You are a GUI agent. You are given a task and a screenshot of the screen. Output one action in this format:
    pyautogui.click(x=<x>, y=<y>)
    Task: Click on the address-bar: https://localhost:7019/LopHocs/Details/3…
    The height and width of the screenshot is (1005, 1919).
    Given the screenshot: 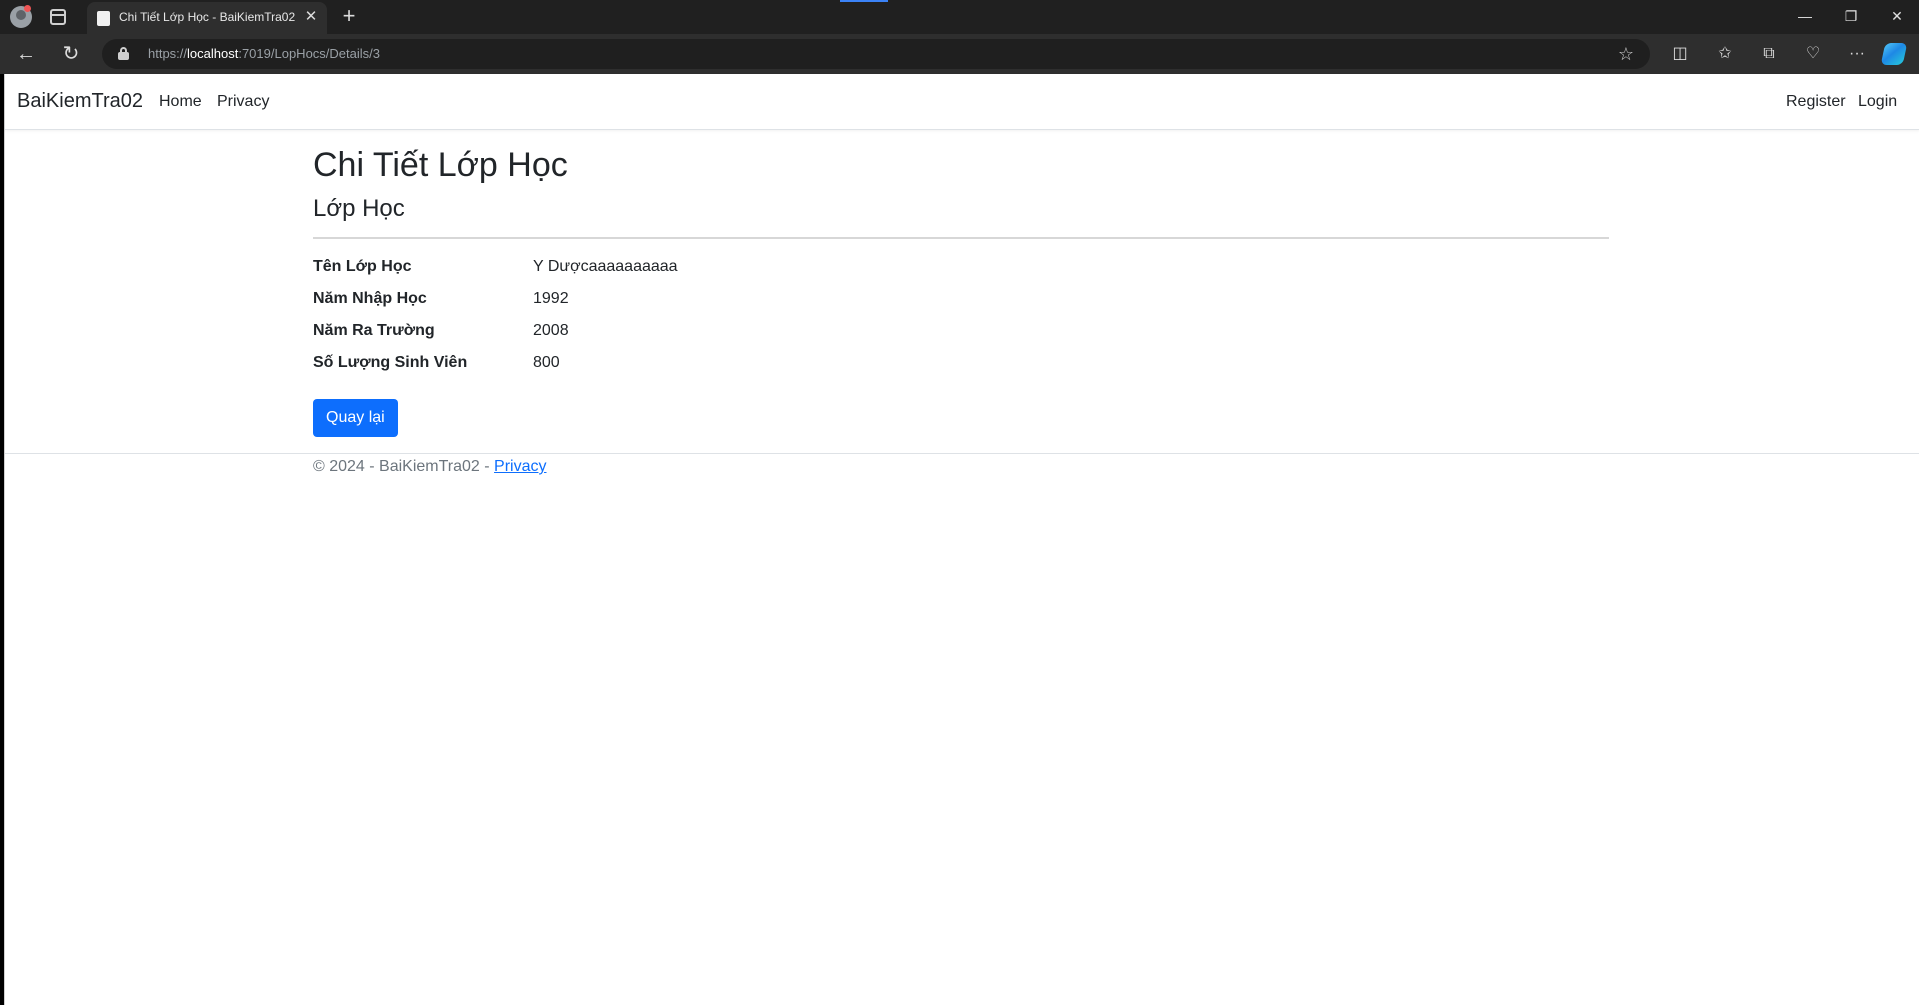 What is the action you would take?
    pyautogui.click(x=876, y=54)
    